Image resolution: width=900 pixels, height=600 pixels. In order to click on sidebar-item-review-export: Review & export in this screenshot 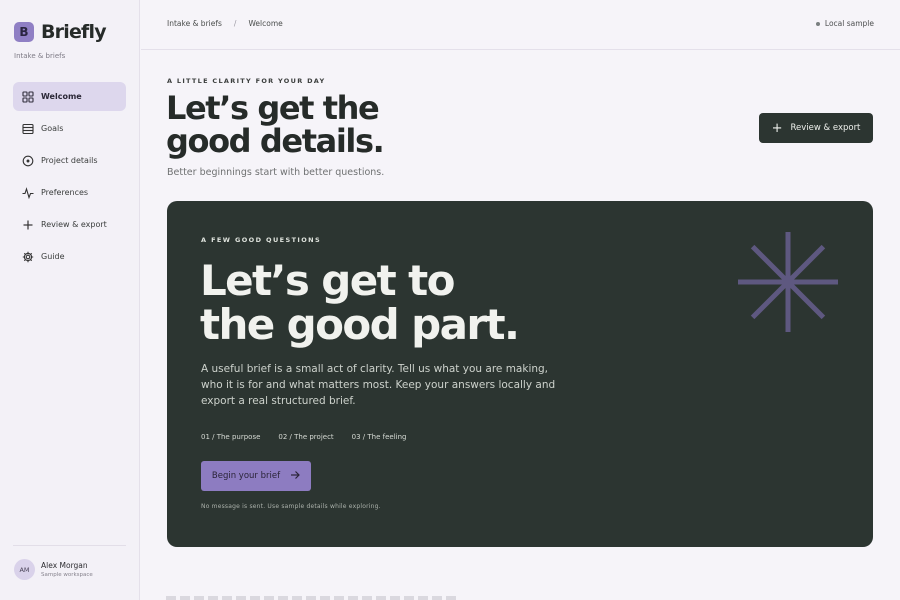, I will do `click(69, 224)`.